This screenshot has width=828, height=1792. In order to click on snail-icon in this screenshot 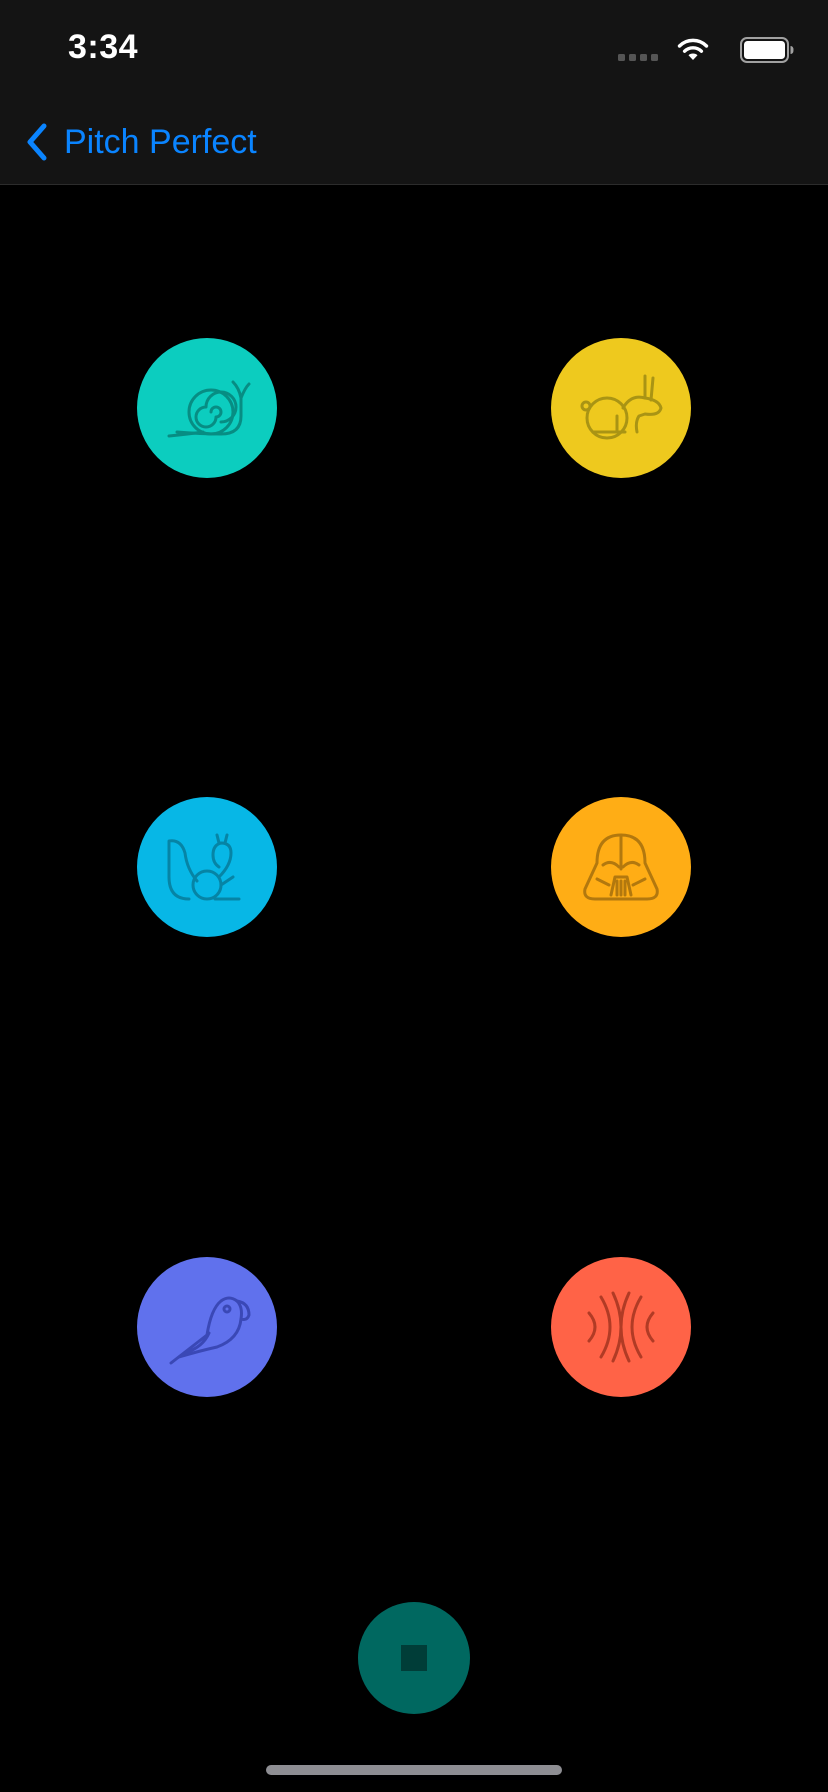, I will do `click(209, 409)`.